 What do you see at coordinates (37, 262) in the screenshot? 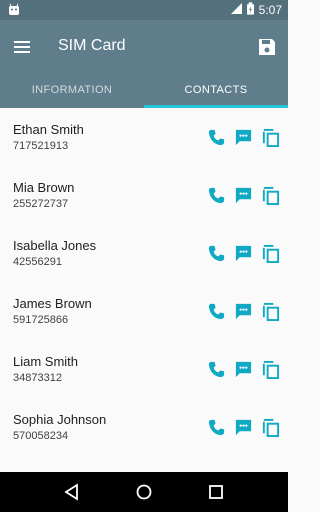
I see `contact-phone: 42556291` at bounding box center [37, 262].